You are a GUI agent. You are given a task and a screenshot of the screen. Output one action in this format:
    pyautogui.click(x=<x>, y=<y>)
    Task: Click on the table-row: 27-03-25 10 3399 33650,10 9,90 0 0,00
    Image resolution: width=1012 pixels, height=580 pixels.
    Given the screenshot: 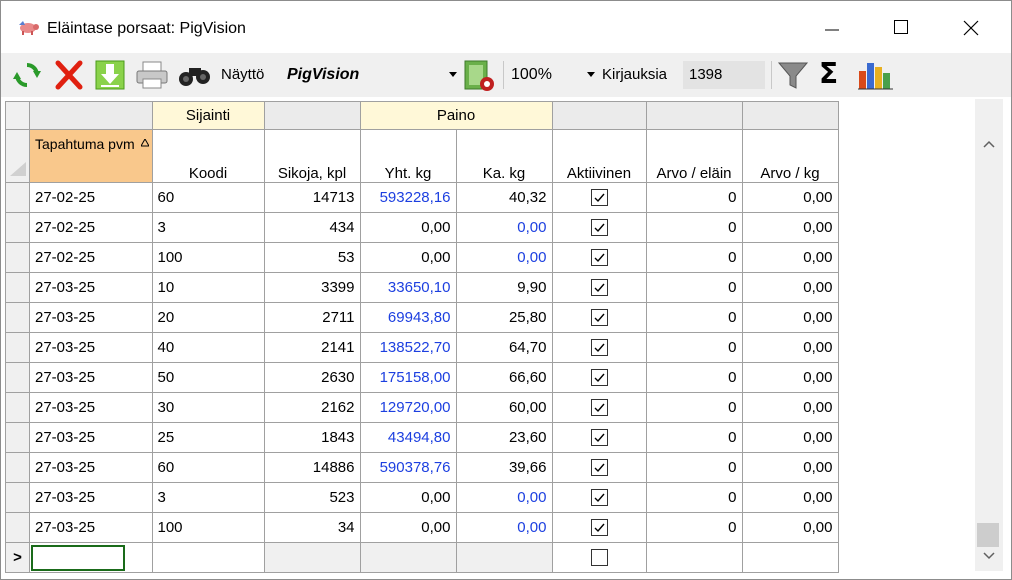 What is the action you would take?
    pyautogui.click(x=422, y=287)
    